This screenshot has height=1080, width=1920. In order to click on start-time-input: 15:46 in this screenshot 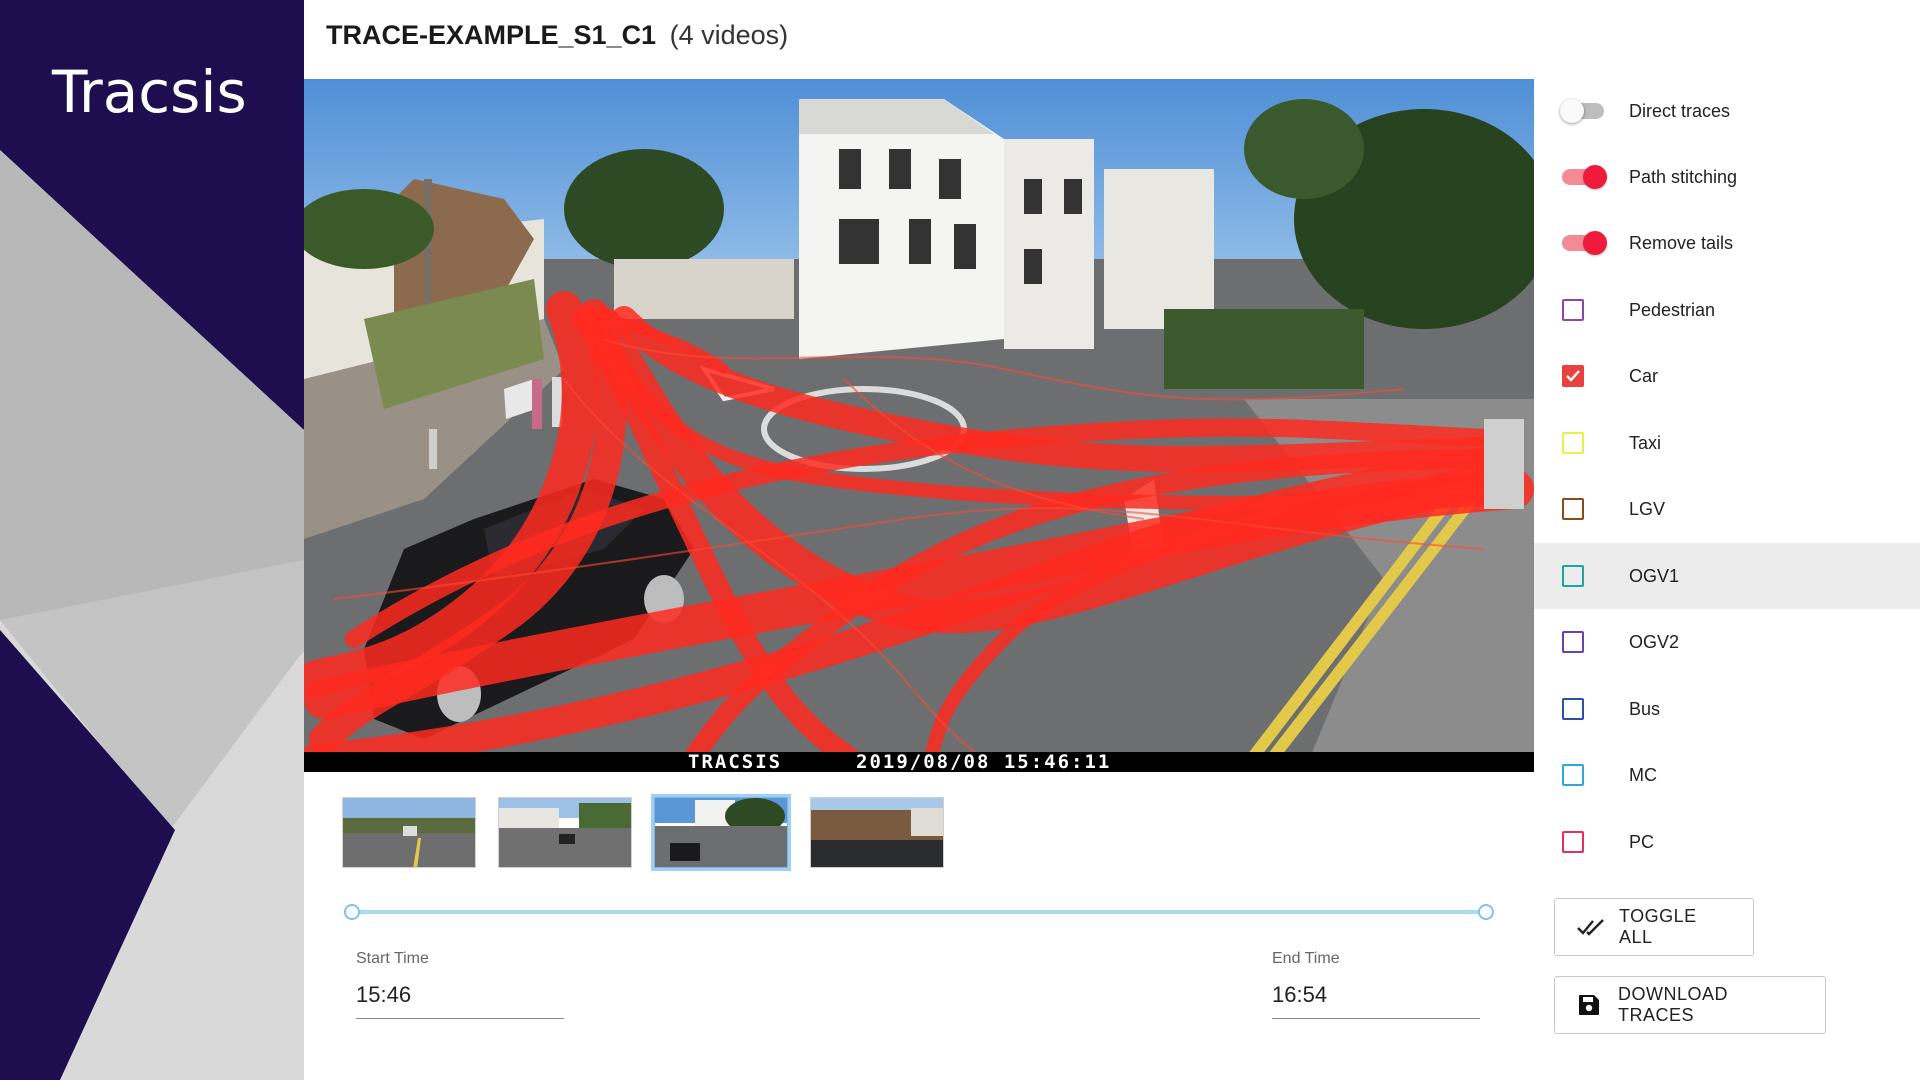, I will do `click(460, 1000)`.